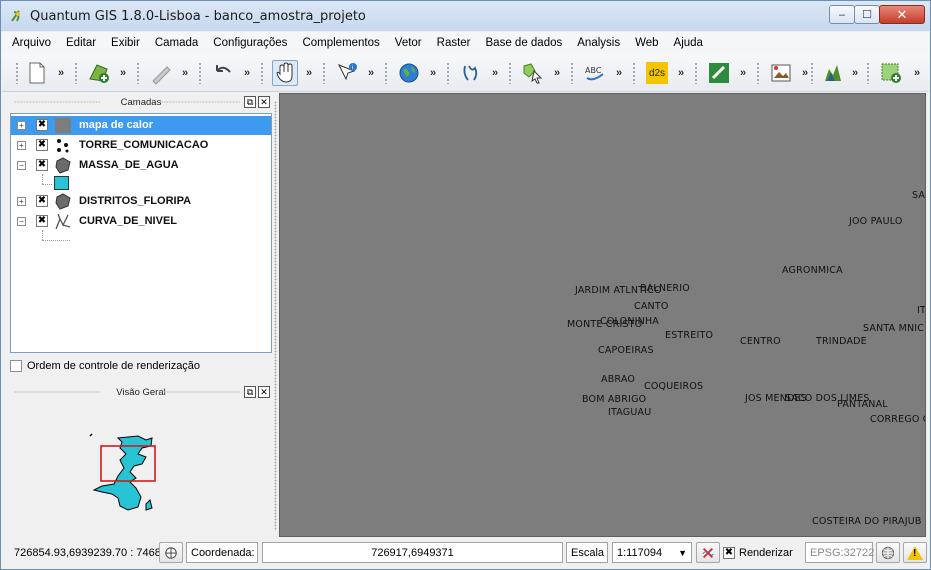 The image size is (931, 570). Describe the element at coordinates (16, 366) in the screenshot. I see `render-order-checkbox` at that location.